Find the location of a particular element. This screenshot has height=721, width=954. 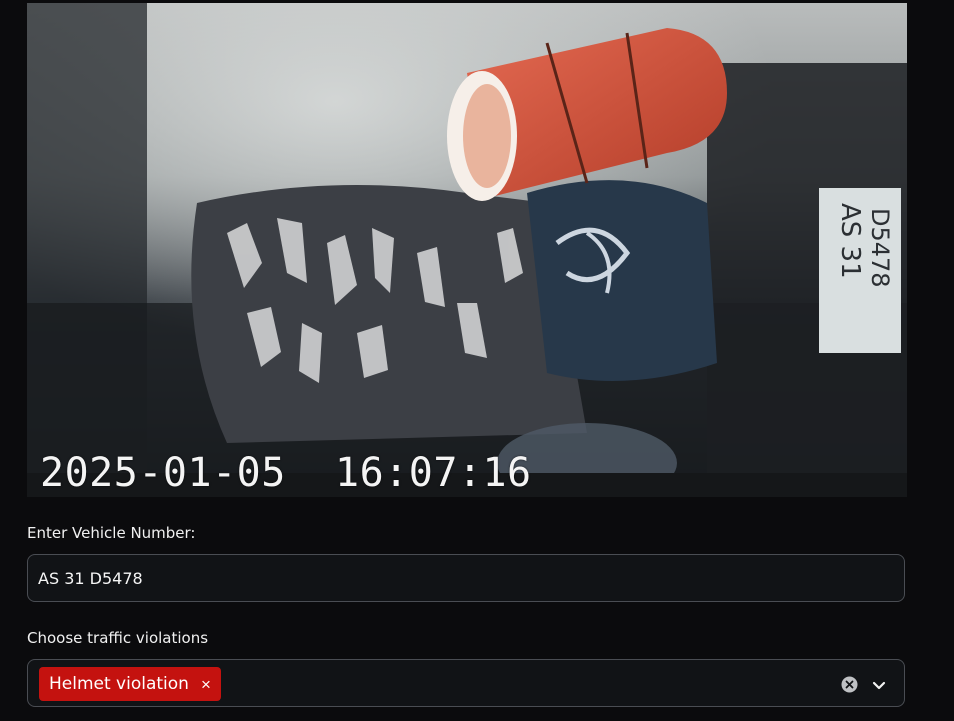

plate-text-2: D5478 is located at coordinates (880, 248).